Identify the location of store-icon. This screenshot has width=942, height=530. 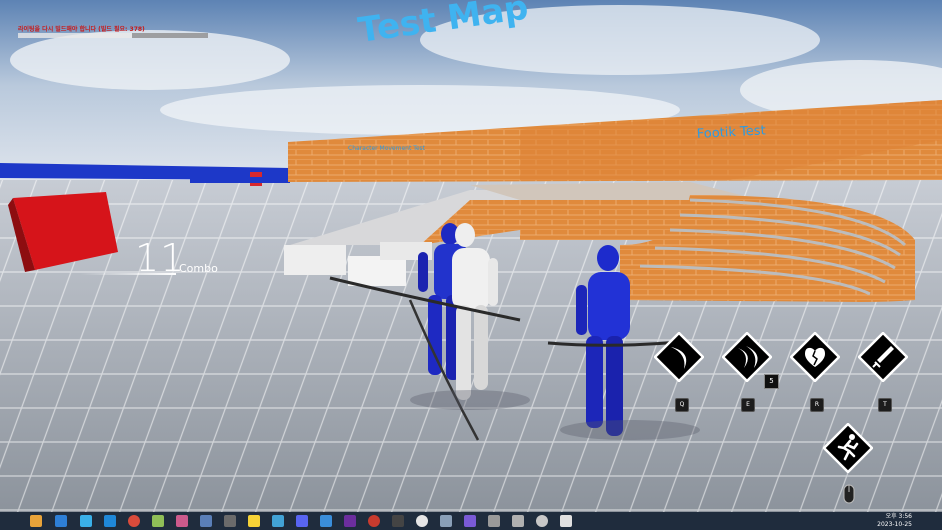
(110, 521).